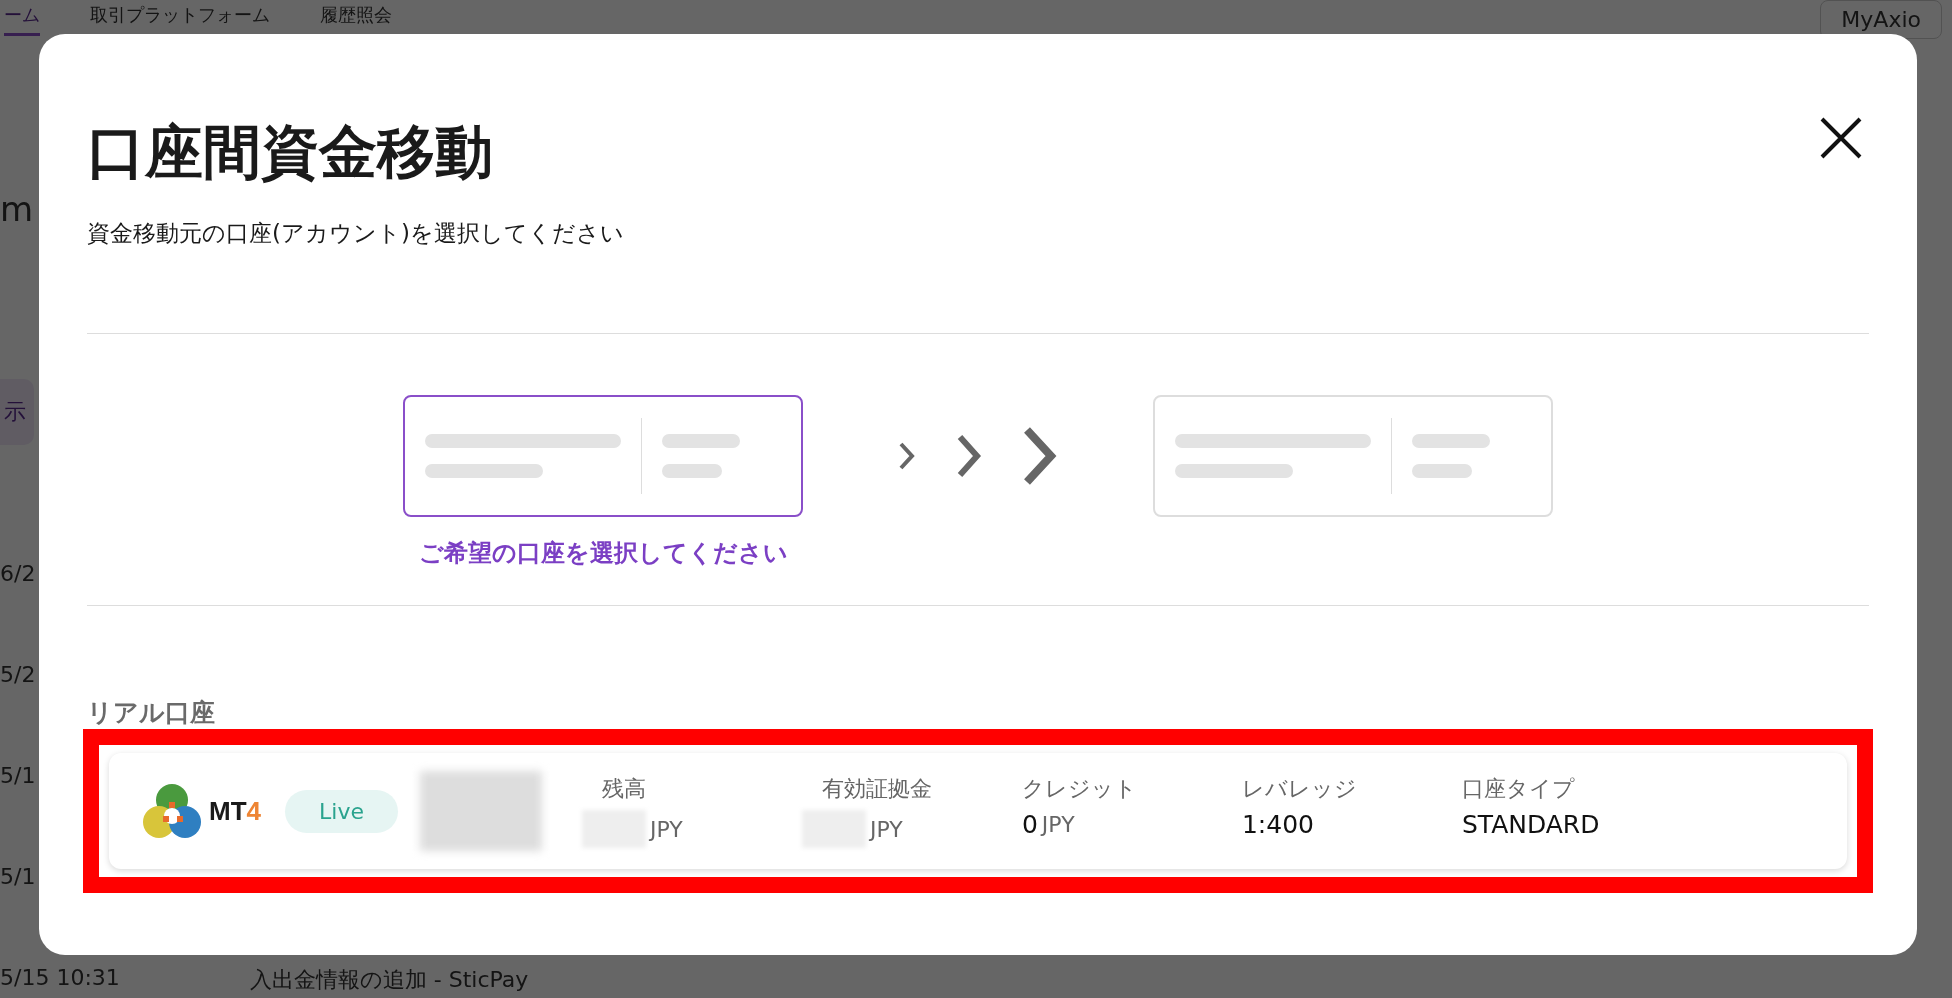 This screenshot has width=1952, height=998. Describe the element at coordinates (389, 980) in the screenshot. I see `history-description: 入出金情報の追加 - SticPay` at that location.